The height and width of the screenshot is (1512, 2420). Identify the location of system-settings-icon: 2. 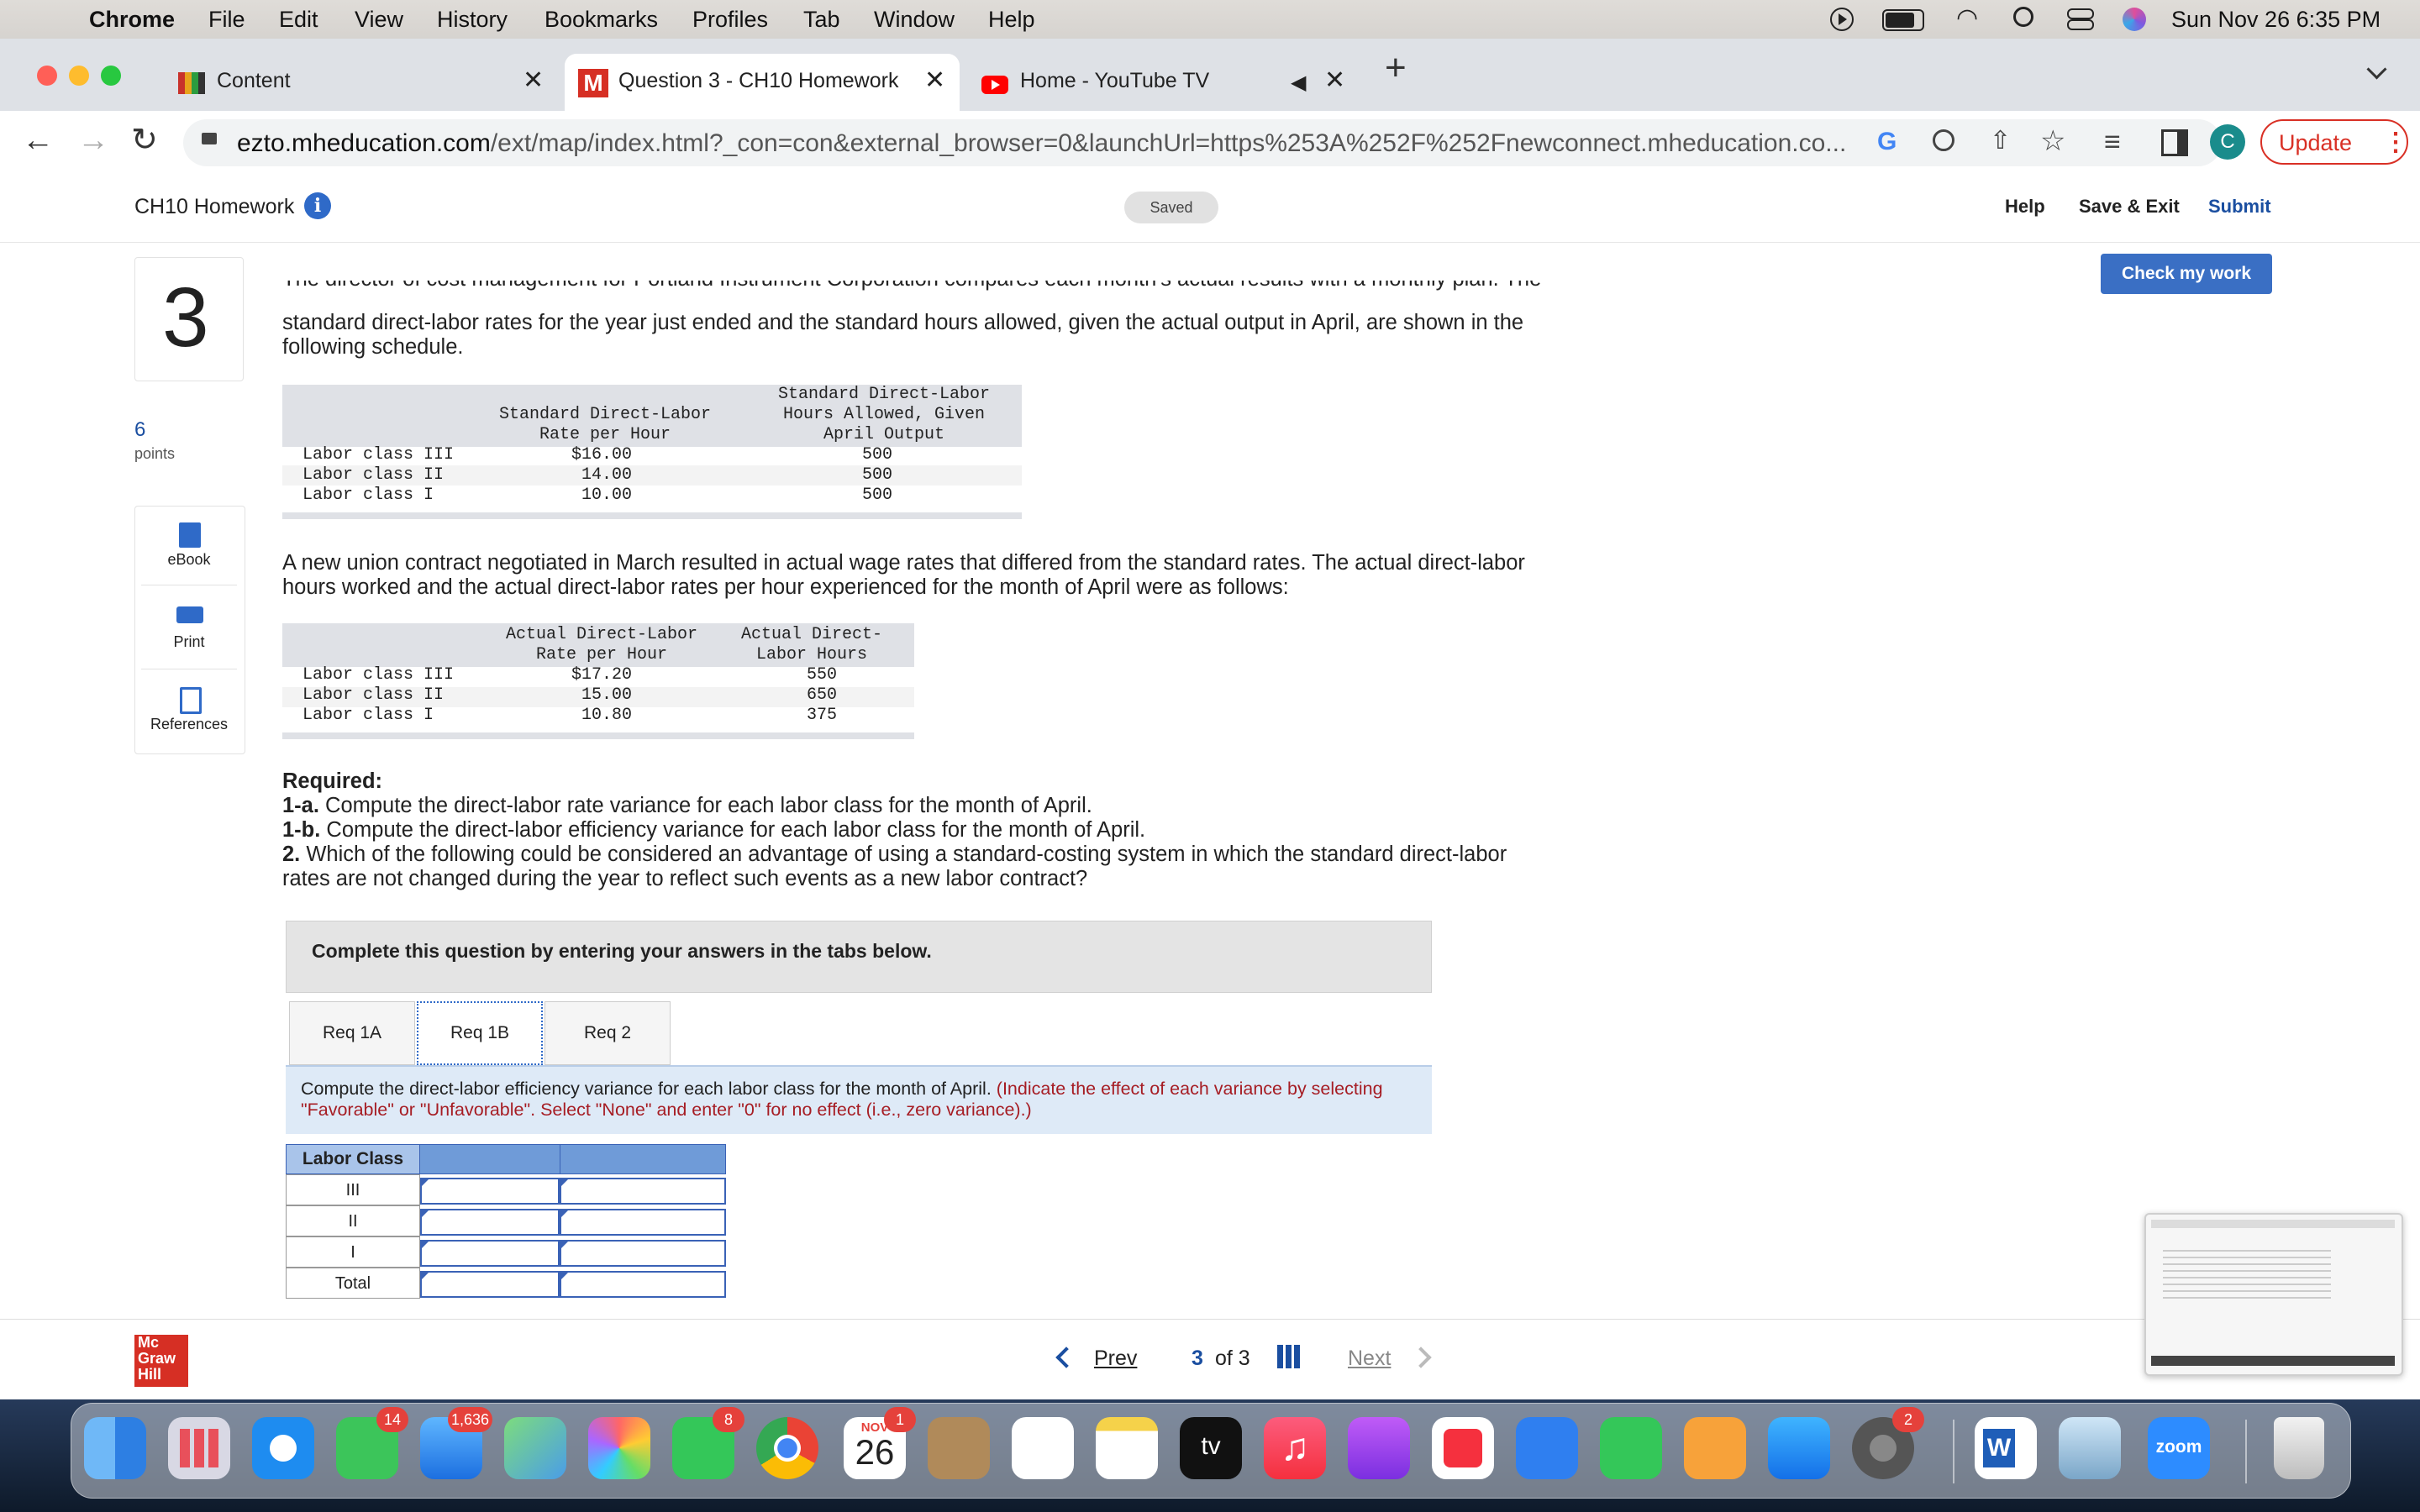
(1888, 1443).